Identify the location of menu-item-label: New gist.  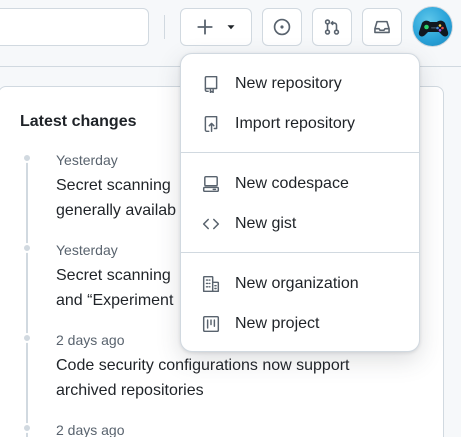
(266, 223).